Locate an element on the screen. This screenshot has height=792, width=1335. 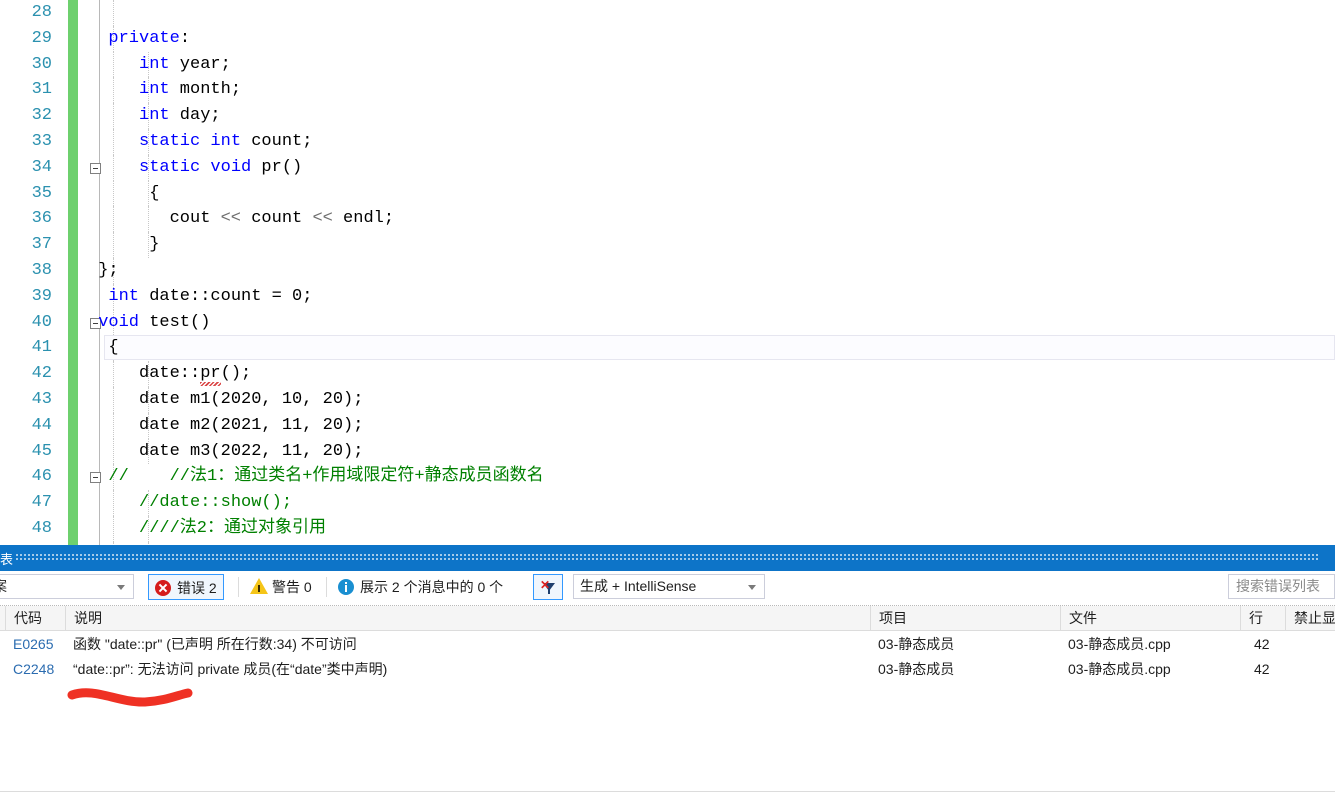
search-error-list-input: 搜索错误列表 is located at coordinates (1281, 586).